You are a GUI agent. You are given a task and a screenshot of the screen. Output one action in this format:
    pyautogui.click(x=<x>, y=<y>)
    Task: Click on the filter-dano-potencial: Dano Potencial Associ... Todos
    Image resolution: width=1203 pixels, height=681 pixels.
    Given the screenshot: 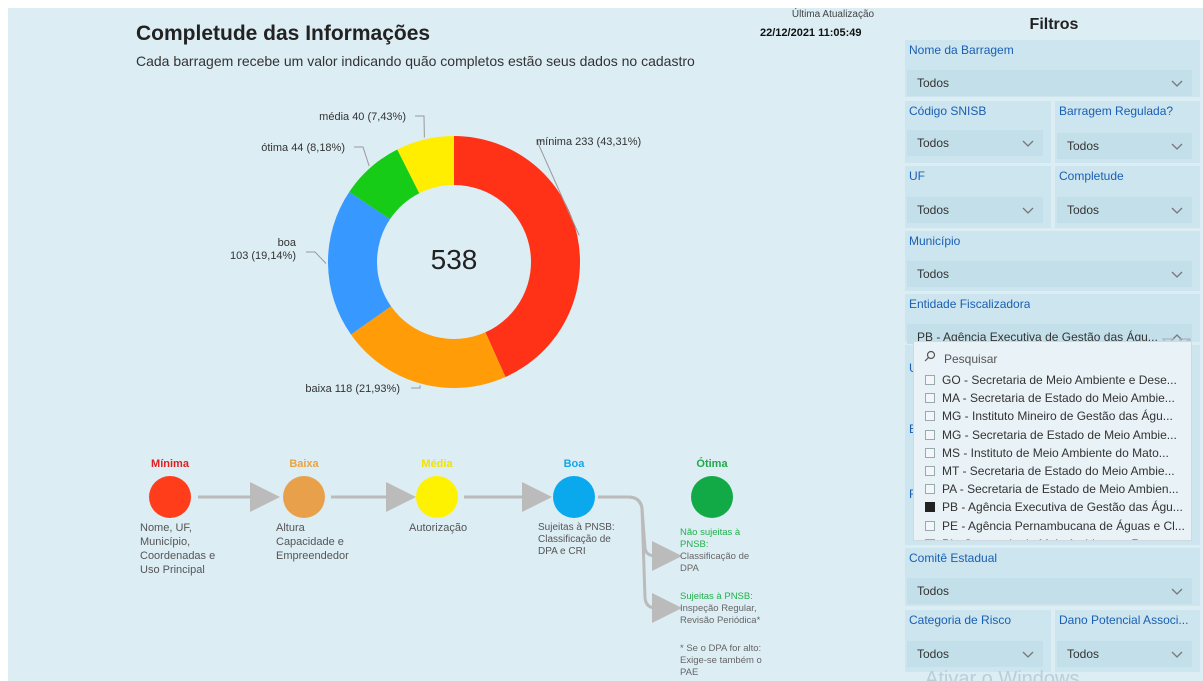 What is the action you would take?
    pyautogui.click(x=1127, y=641)
    